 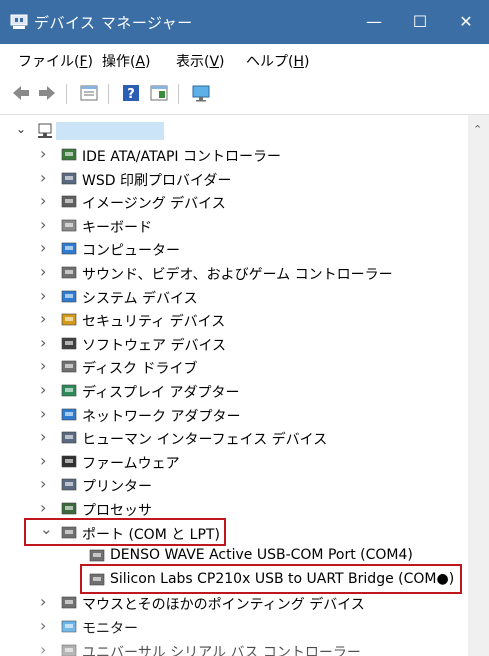 I want to click on port-icon, so click(x=97, y=555).